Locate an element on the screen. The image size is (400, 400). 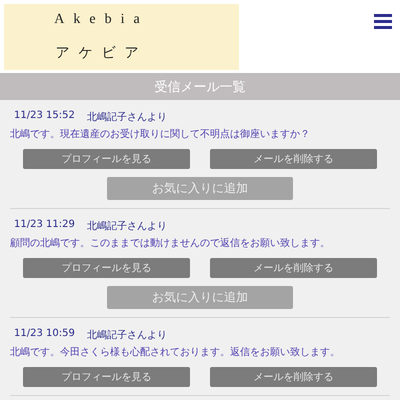
logo-kana-text: アケビア is located at coordinates (102, 53).